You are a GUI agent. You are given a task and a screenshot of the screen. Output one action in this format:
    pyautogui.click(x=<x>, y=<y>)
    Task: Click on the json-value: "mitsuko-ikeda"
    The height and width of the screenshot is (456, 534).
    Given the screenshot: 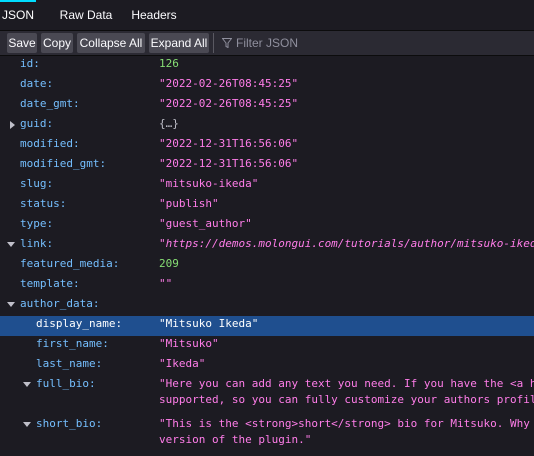 What is the action you would take?
    pyautogui.click(x=209, y=183)
    